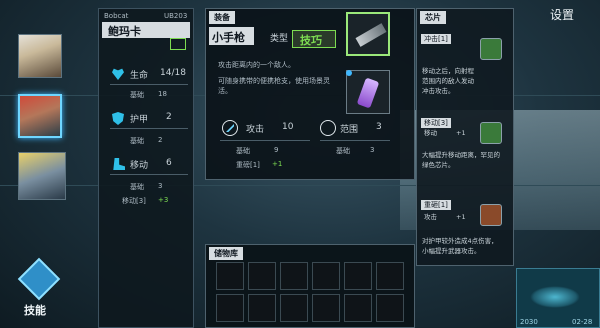 The image size is (600, 328). Describe the element at coordinates (349, 73) in the screenshot. I see `indicator-dot` at that location.